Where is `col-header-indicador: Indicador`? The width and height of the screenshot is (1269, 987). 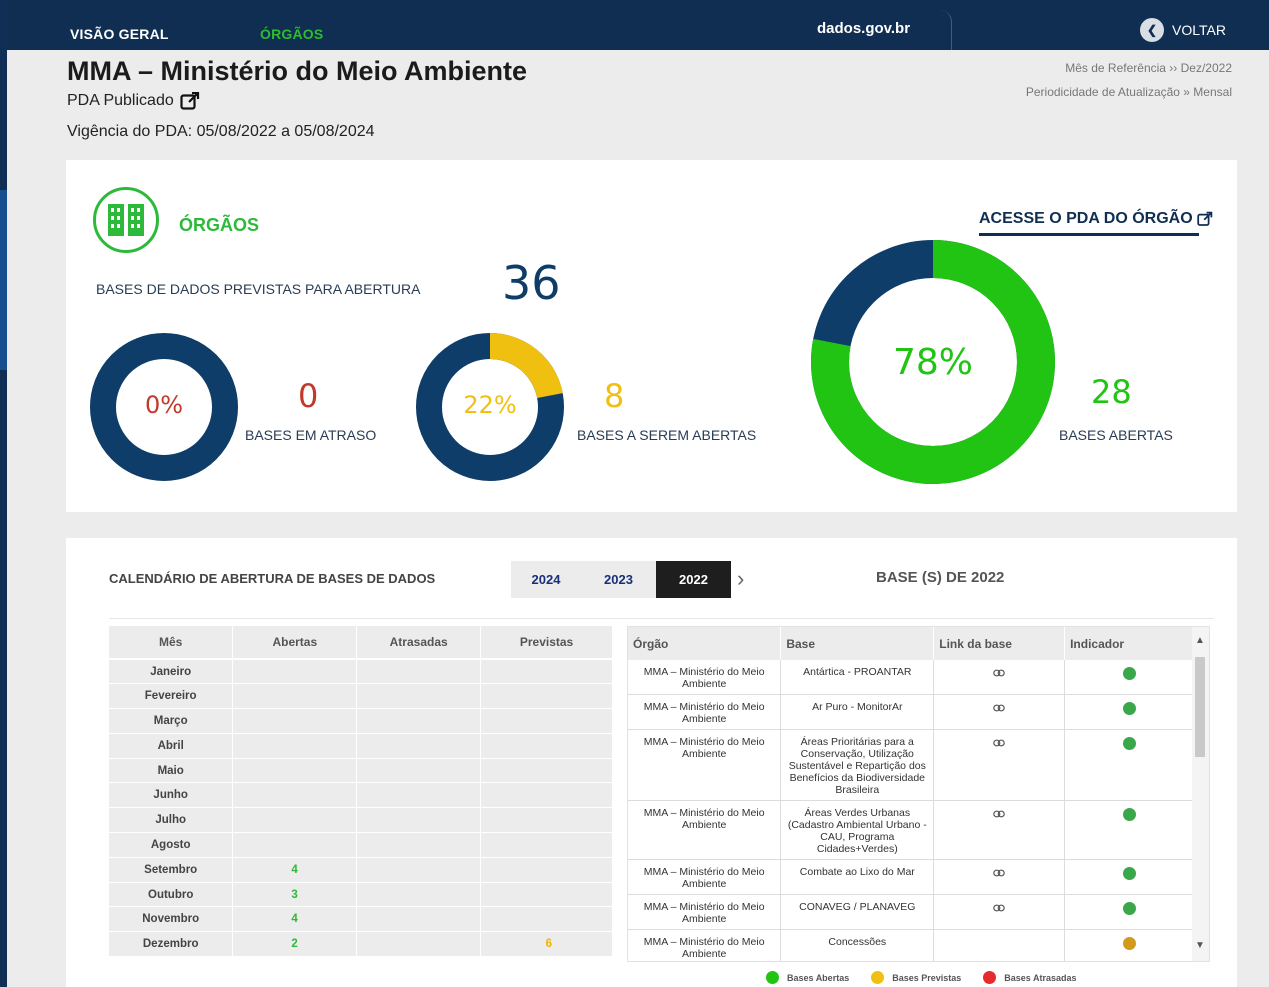
col-header-indicador: Indicador is located at coordinates (1129, 643).